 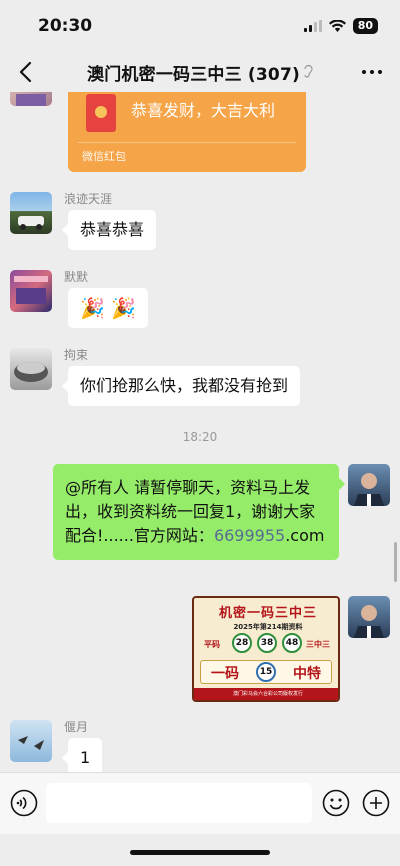 I want to click on band-left-text: 一码, so click(x=225, y=674).